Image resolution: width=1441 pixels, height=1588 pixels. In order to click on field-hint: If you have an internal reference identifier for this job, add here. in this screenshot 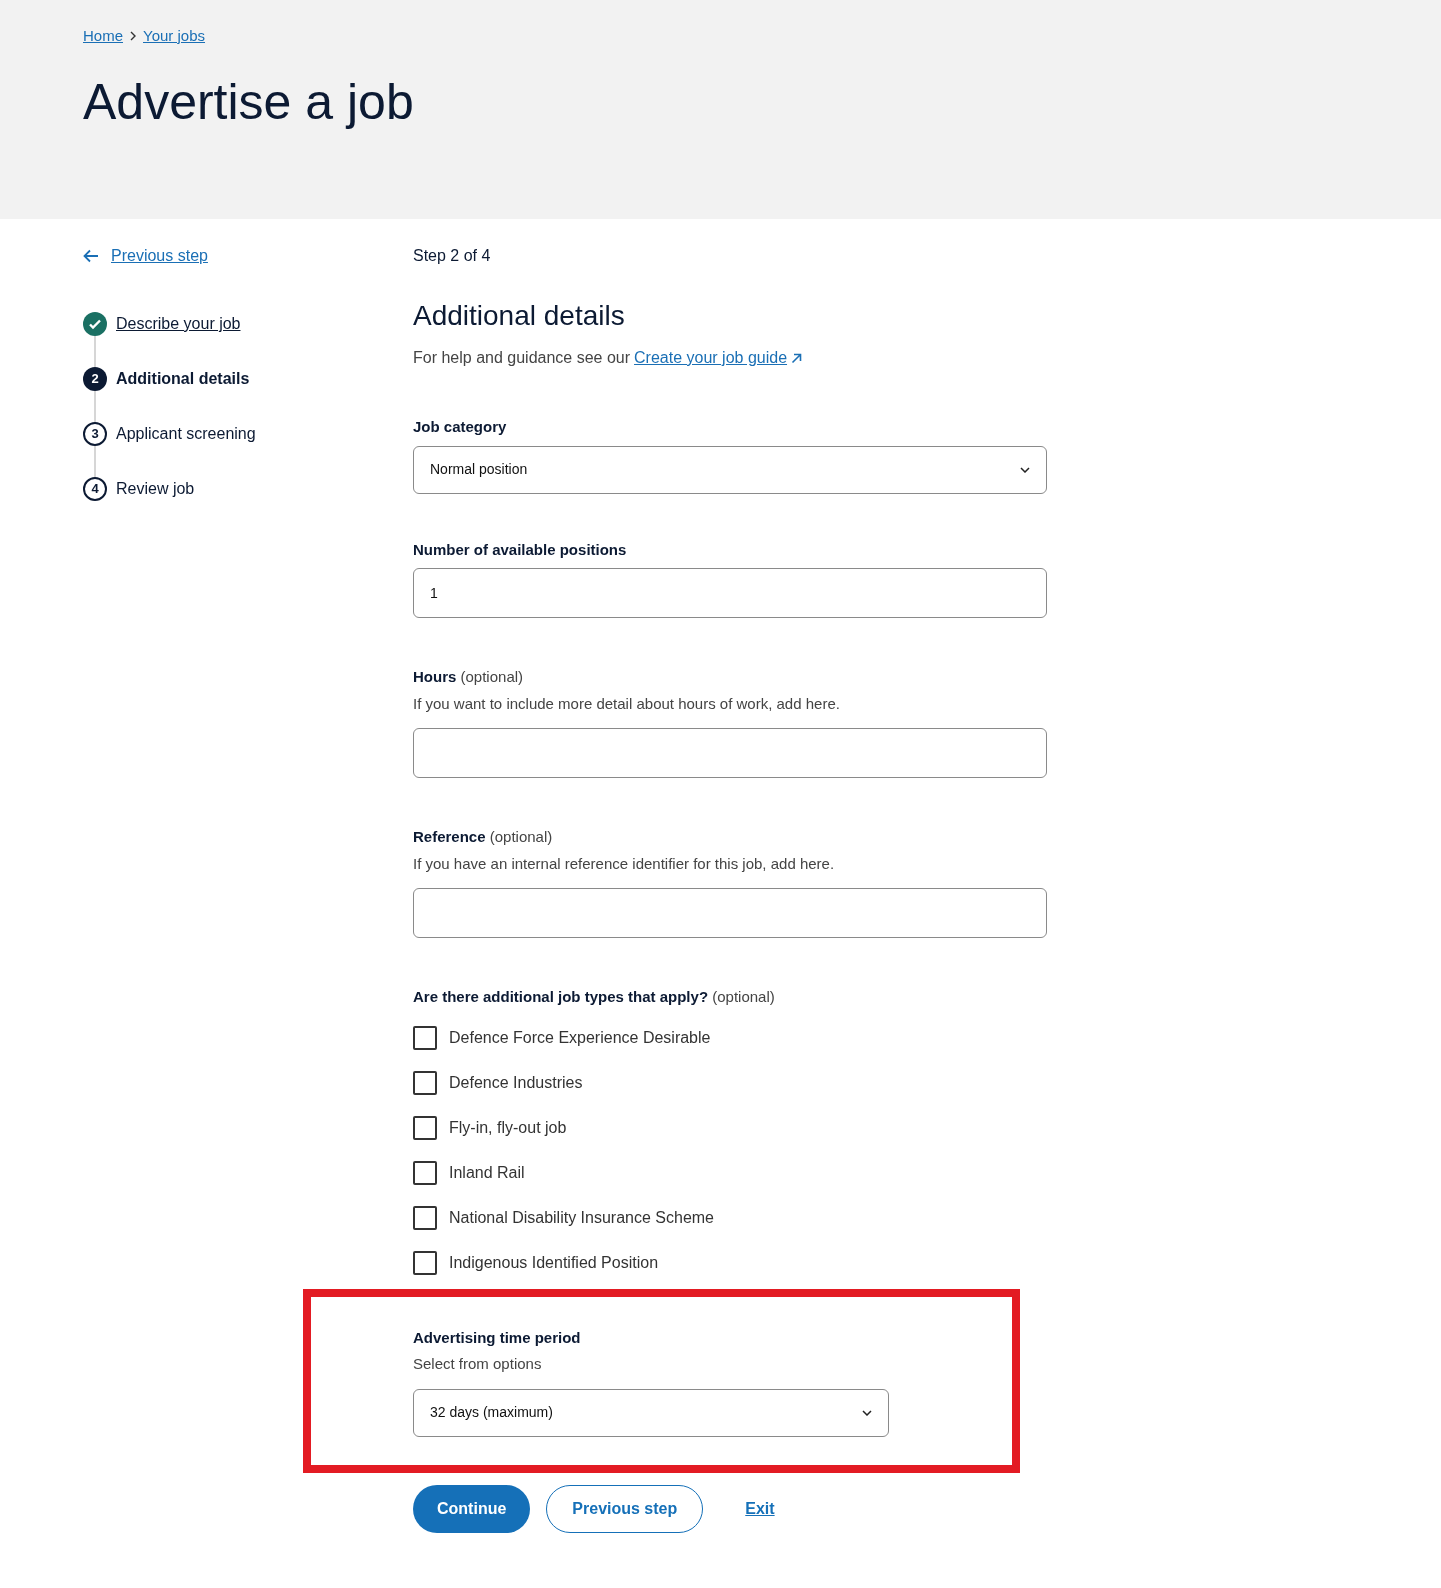, I will do `click(624, 863)`.